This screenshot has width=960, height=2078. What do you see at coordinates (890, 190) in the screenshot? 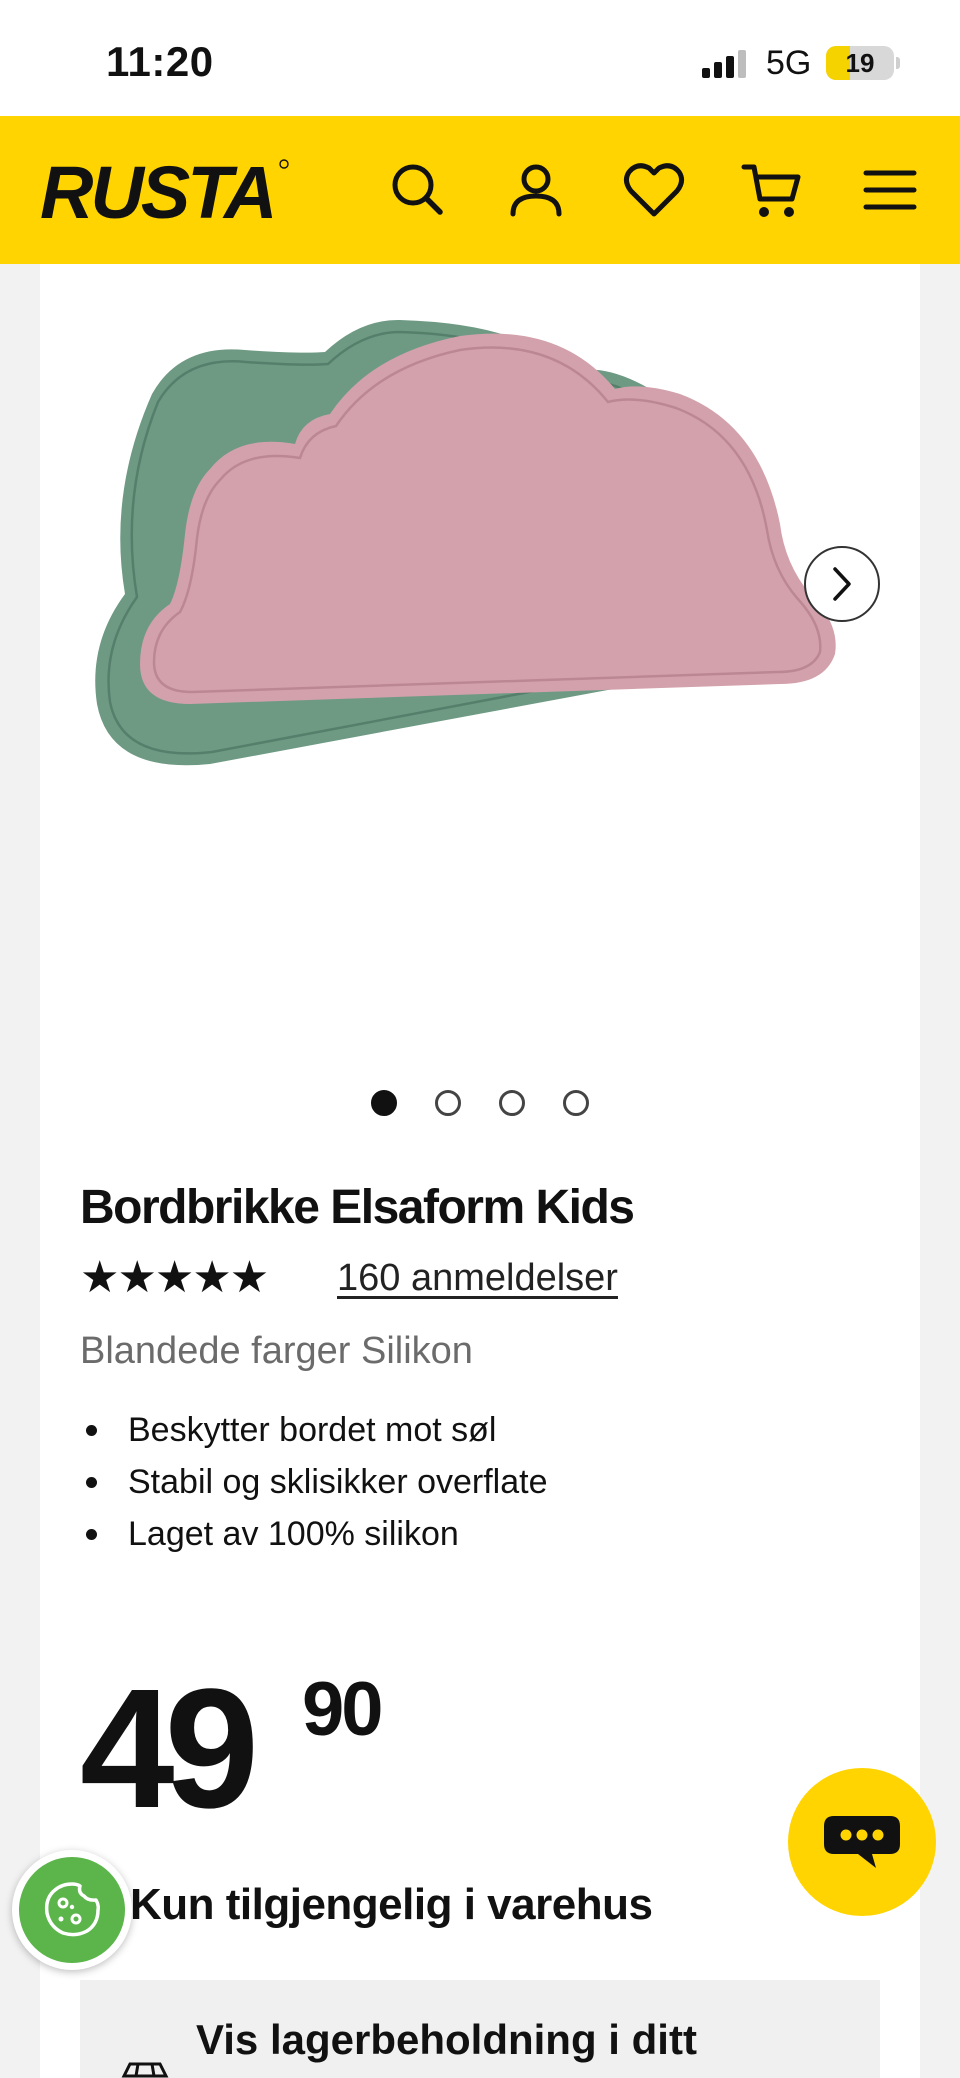
I see `menu-icon` at bounding box center [890, 190].